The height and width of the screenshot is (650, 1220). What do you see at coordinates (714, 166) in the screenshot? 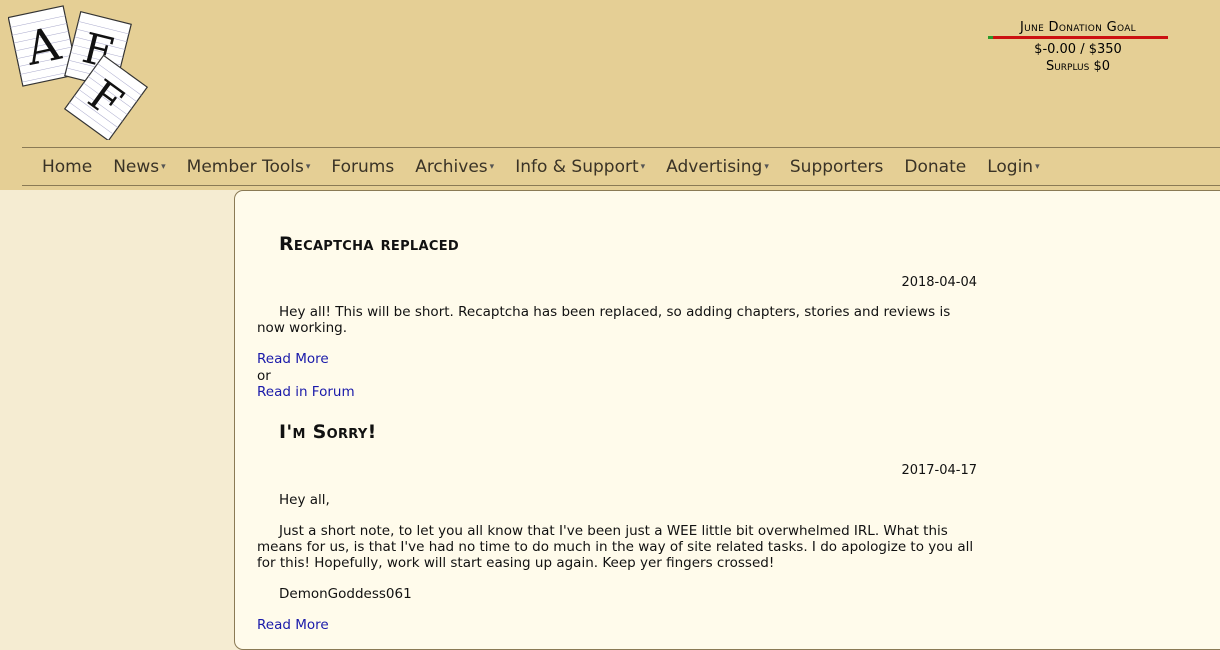
I see `nav-item-label: Advertising` at bounding box center [714, 166].